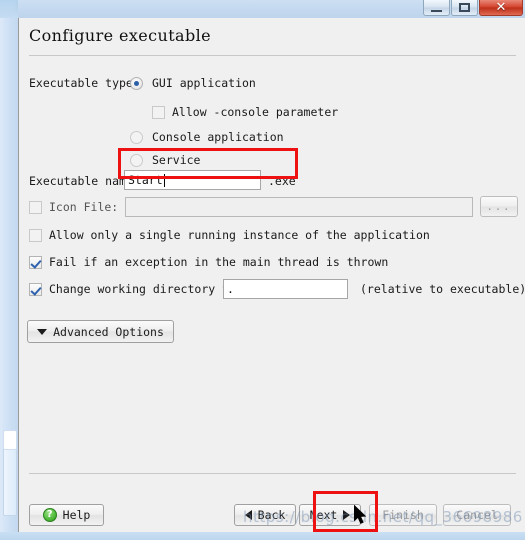  I want to click on executable-type-row: Executable type:, so click(84, 83).